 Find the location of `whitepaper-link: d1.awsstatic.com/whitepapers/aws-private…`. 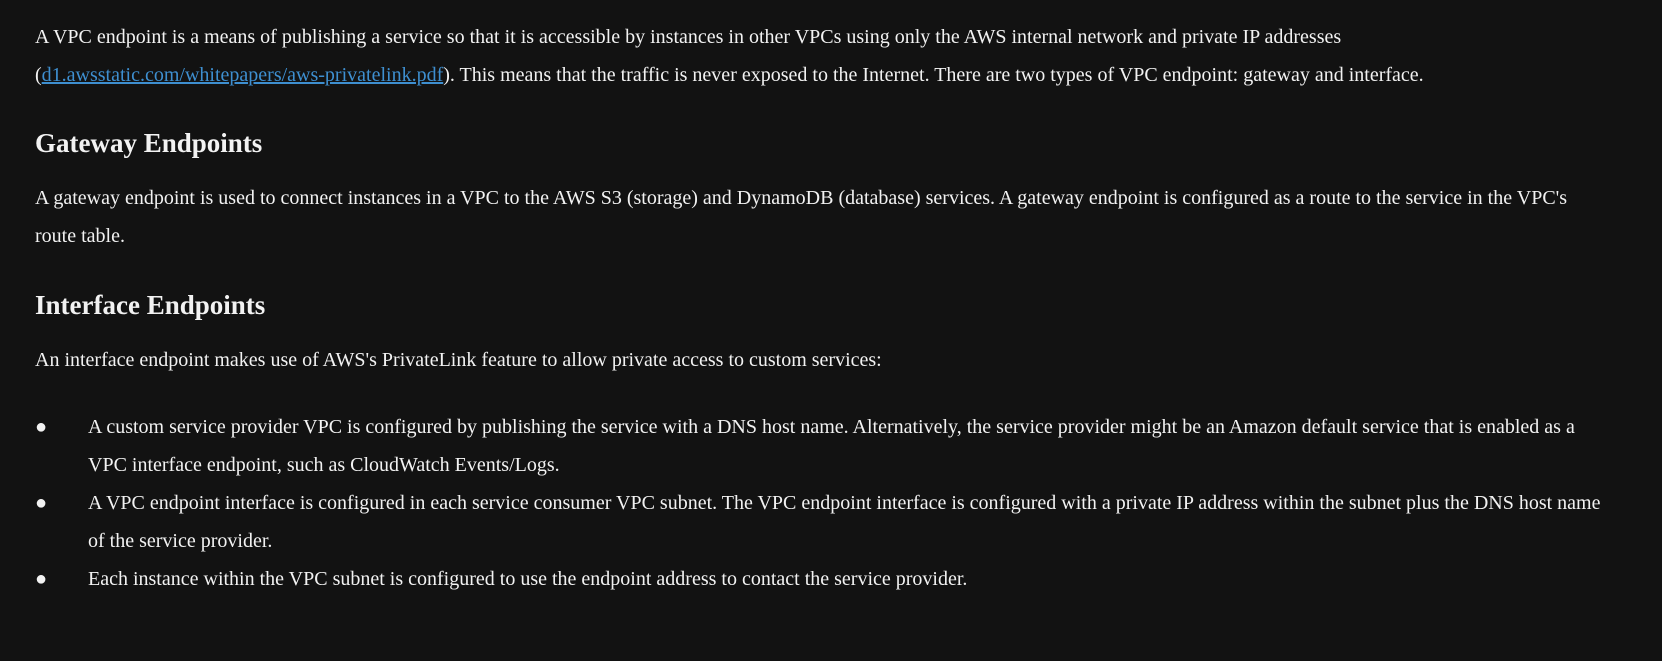

whitepaper-link: d1.awsstatic.com/whitepapers/aws-private… is located at coordinates (243, 75).